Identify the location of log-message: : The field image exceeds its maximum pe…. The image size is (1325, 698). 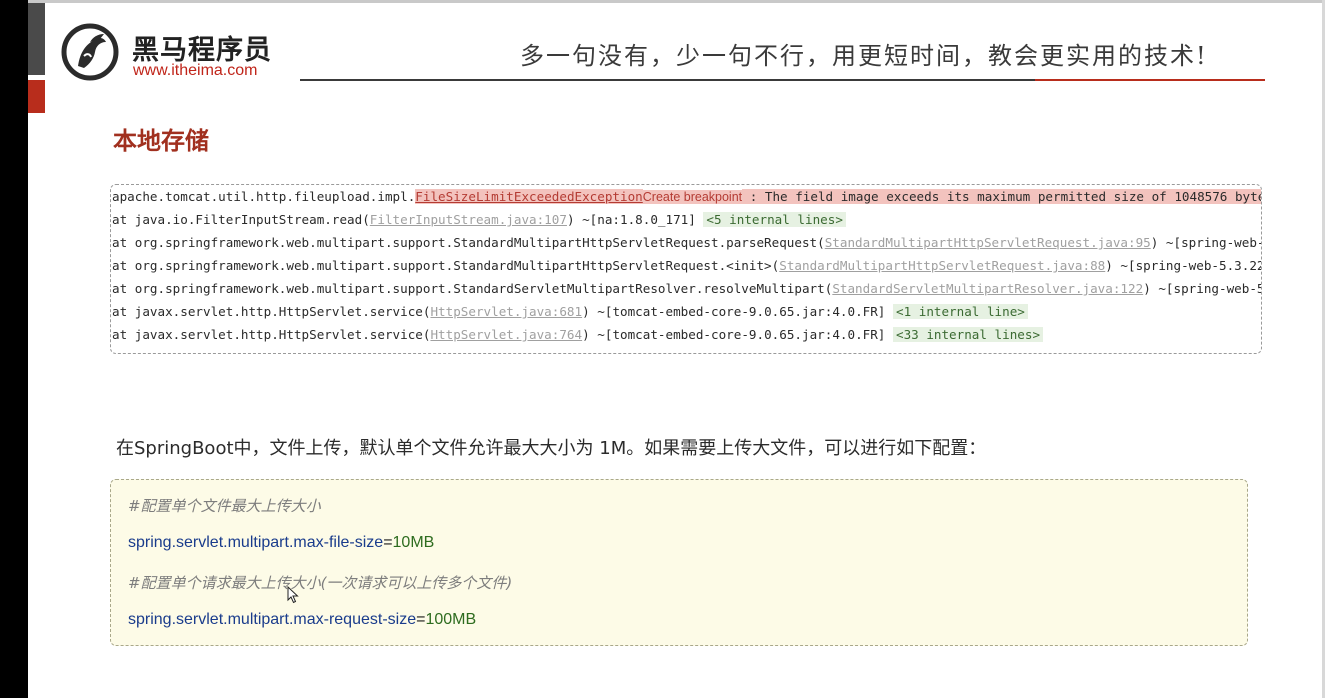
(1001, 196).